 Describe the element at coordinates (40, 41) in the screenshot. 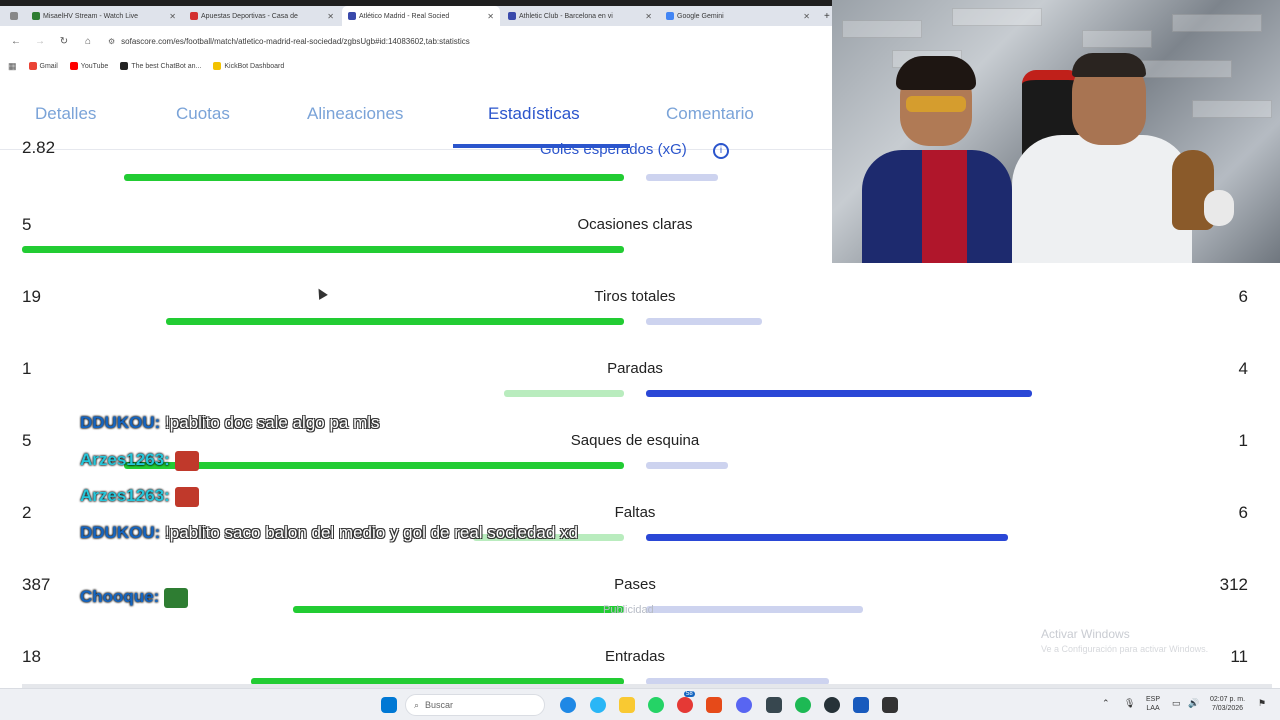

I see `forward-arrow-icon: →` at that location.